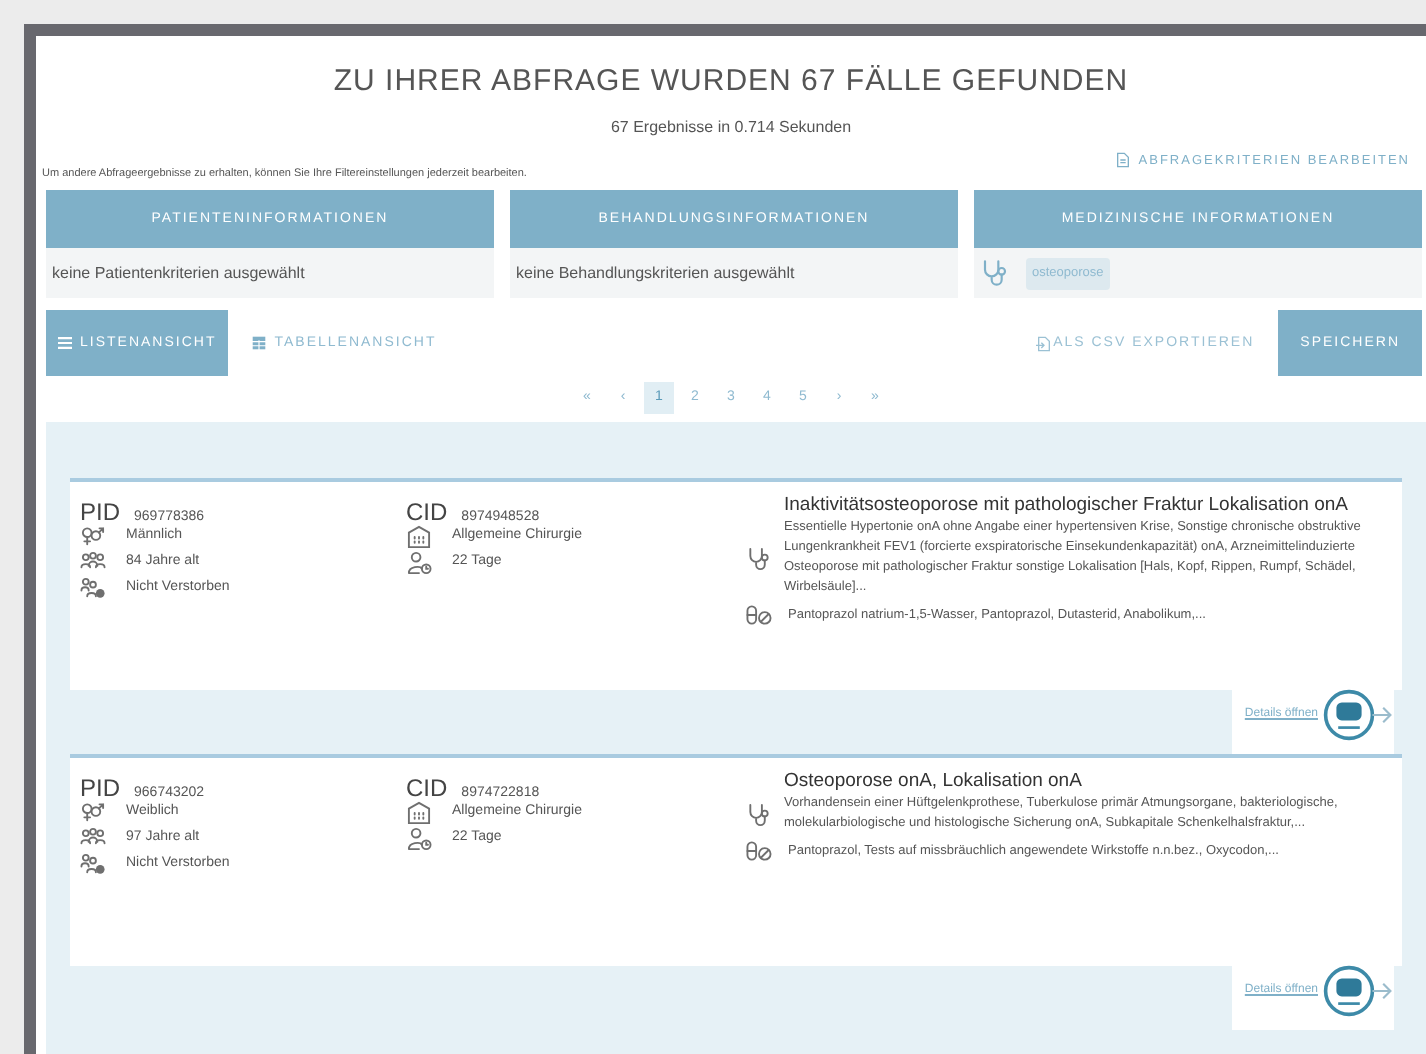  Describe the element at coordinates (1043, 343) in the screenshot. I see `export-file-icon` at that location.